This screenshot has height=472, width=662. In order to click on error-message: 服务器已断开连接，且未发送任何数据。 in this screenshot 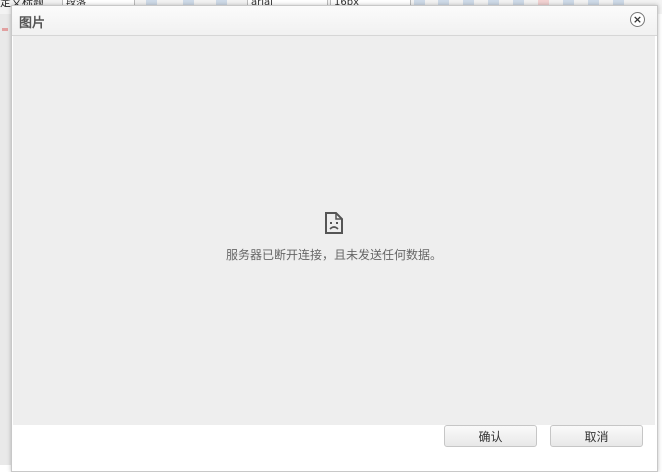, I will do `click(333, 255)`.